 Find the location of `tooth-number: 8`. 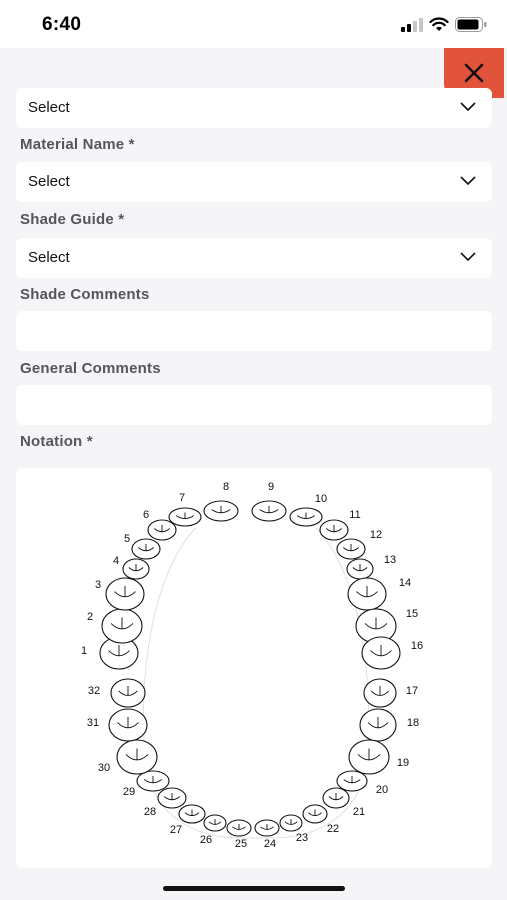

tooth-number: 8 is located at coordinates (226, 487).